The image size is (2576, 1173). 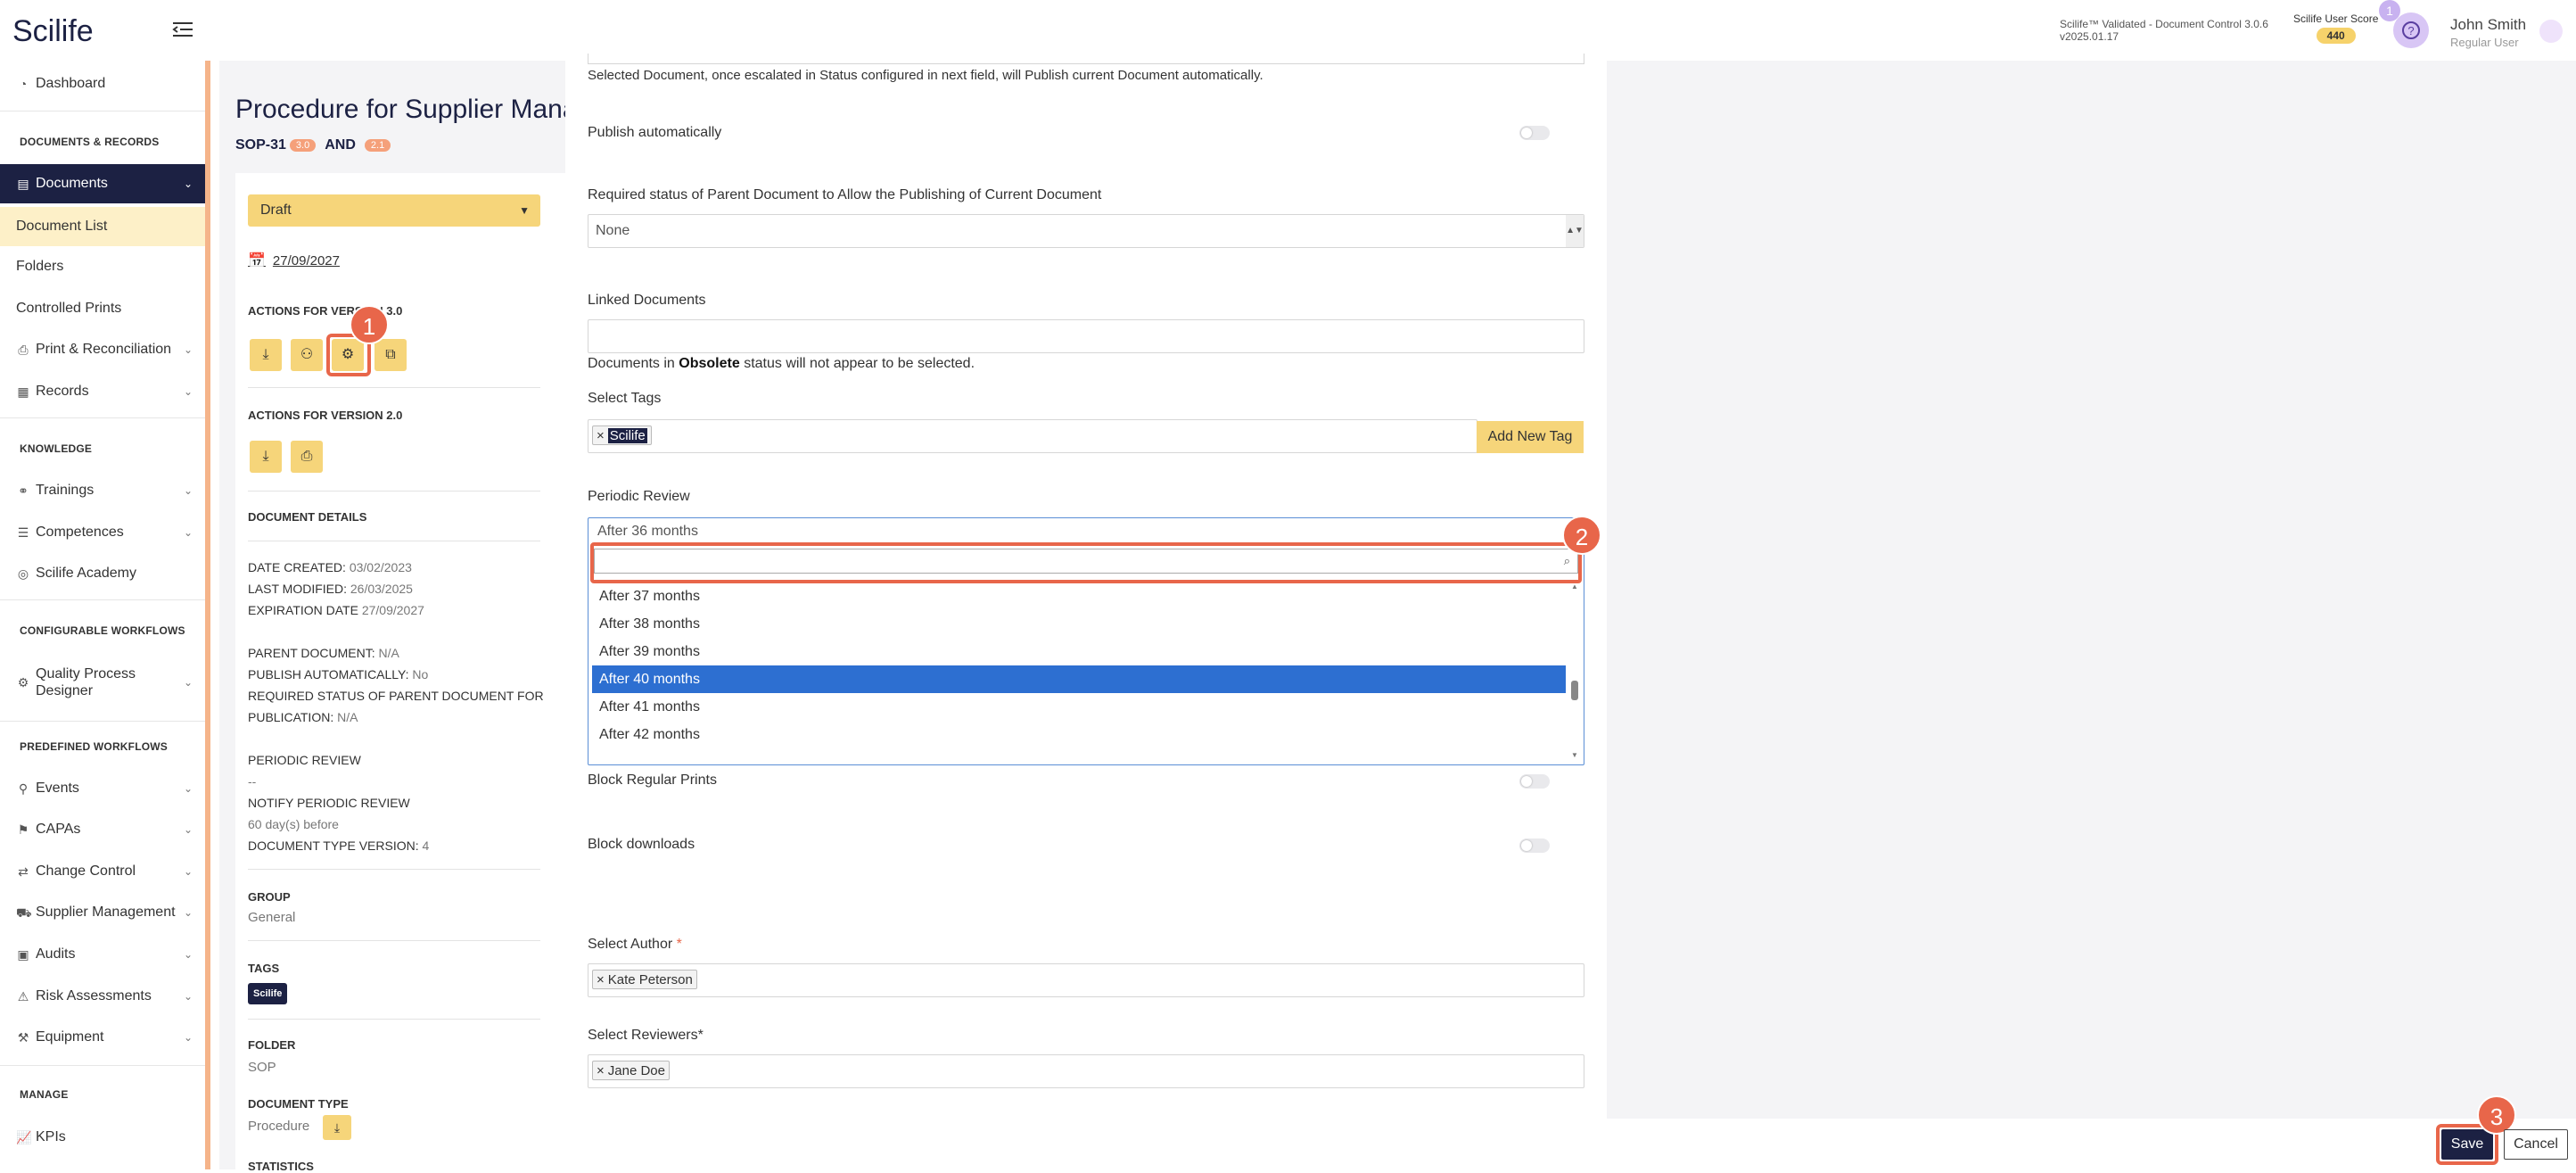 I want to click on tag-chip: × Scilife, so click(x=622, y=435).